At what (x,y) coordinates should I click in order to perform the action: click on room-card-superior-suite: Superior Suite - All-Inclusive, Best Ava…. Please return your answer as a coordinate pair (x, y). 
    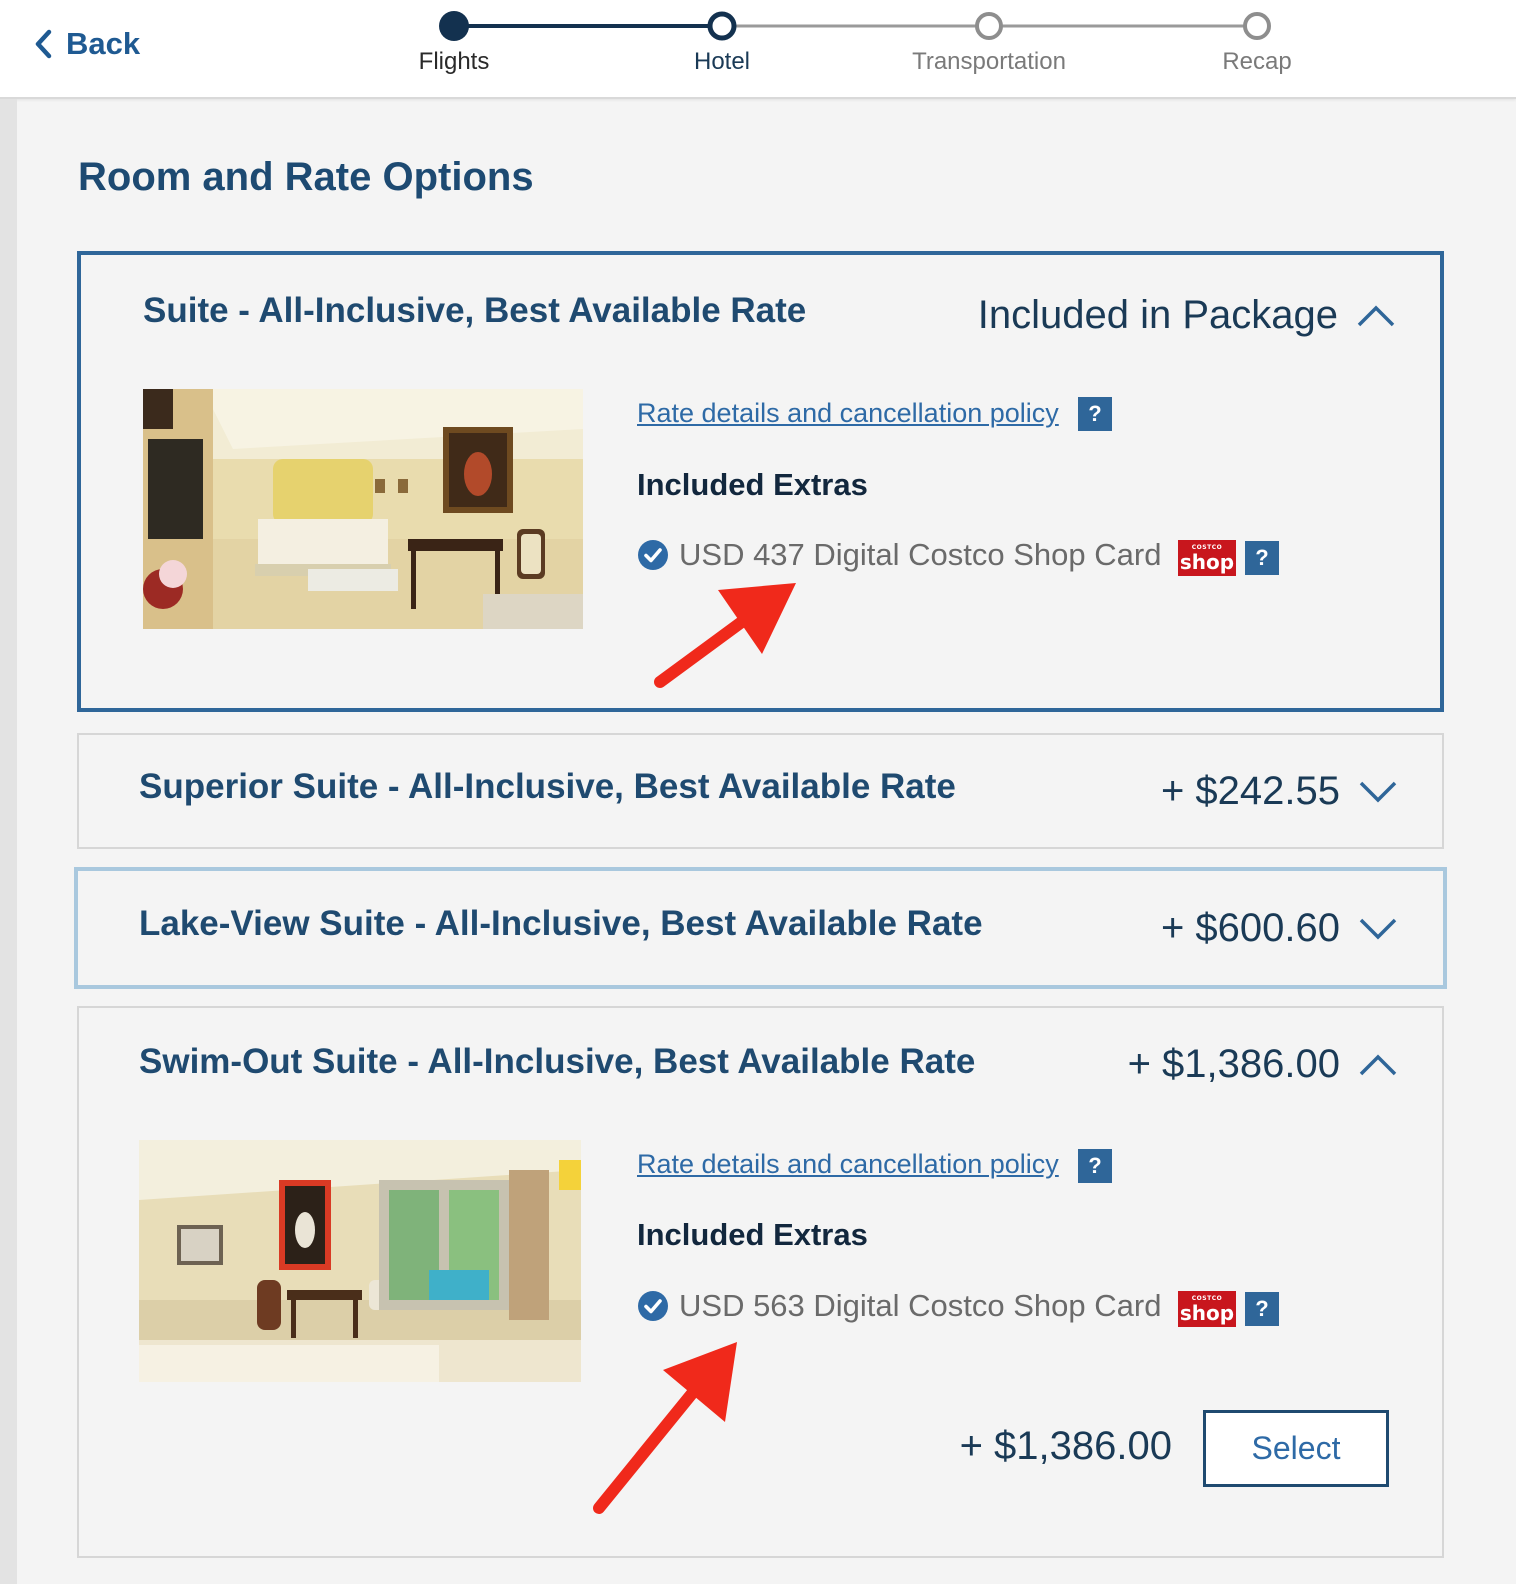
    Looking at the image, I should click on (760, 791).